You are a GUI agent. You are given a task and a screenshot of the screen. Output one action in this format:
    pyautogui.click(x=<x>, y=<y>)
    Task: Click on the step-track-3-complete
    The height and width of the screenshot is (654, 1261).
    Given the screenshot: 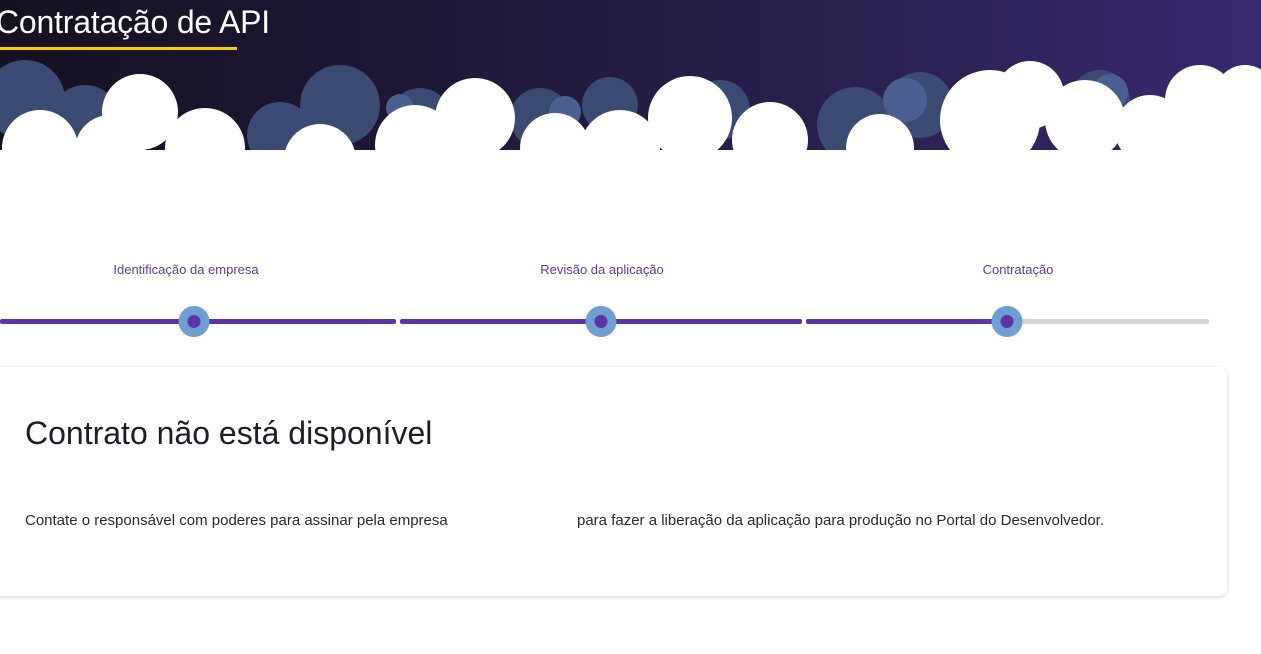 What is the action you would take?
    pyautogui.click(x=906, y=321)
    